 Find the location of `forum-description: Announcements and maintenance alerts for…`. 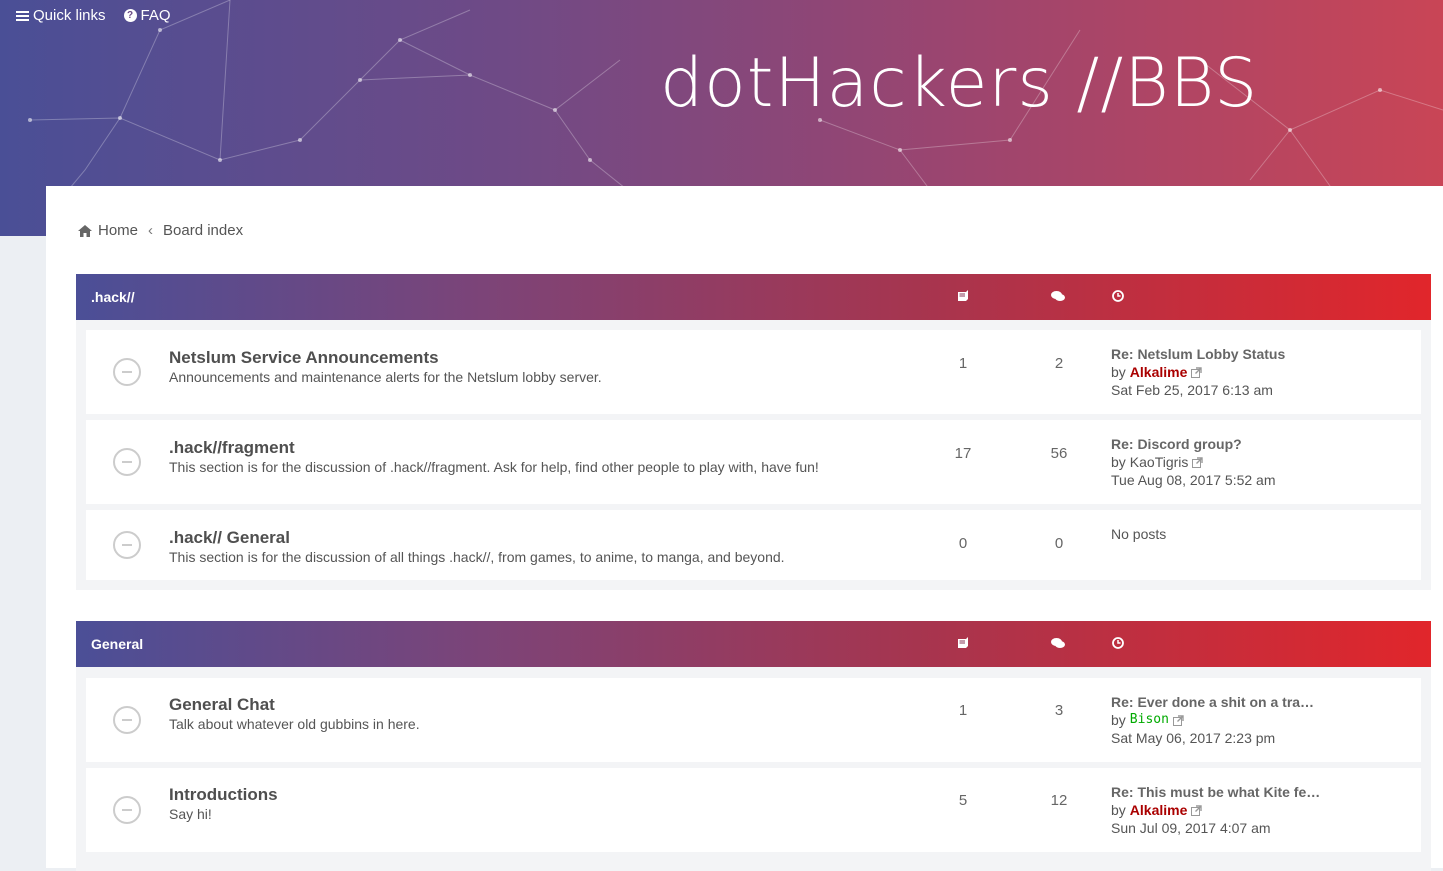

forum-description: Announcements and maintenance alerts for… is located at coordinates (385, 377).